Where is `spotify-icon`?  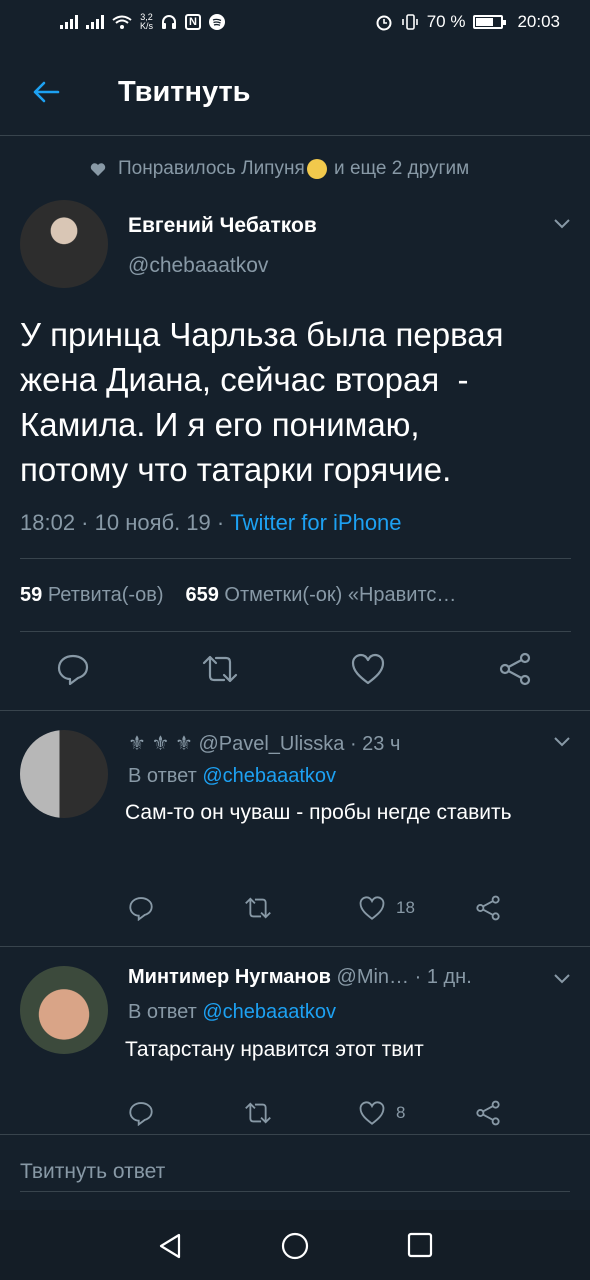
spotify-icon is located at coordinates (216, 22).